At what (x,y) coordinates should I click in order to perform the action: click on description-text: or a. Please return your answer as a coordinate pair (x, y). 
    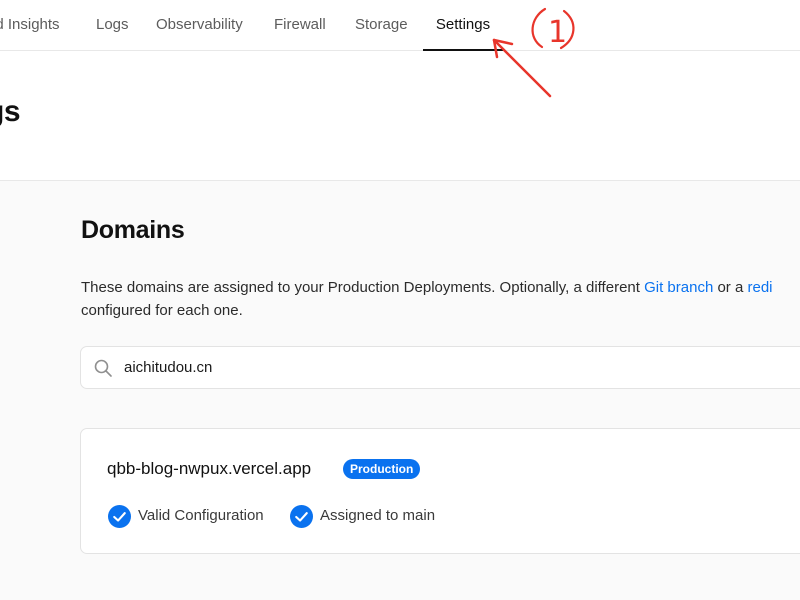
    Looking at the image, I should click on (730, 287).